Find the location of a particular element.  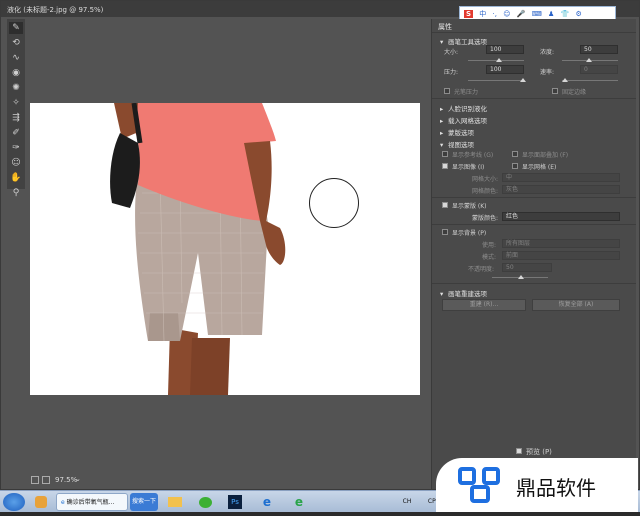

show-mesh-label: 显示网格 (E) is located at coordinates (539, 167).